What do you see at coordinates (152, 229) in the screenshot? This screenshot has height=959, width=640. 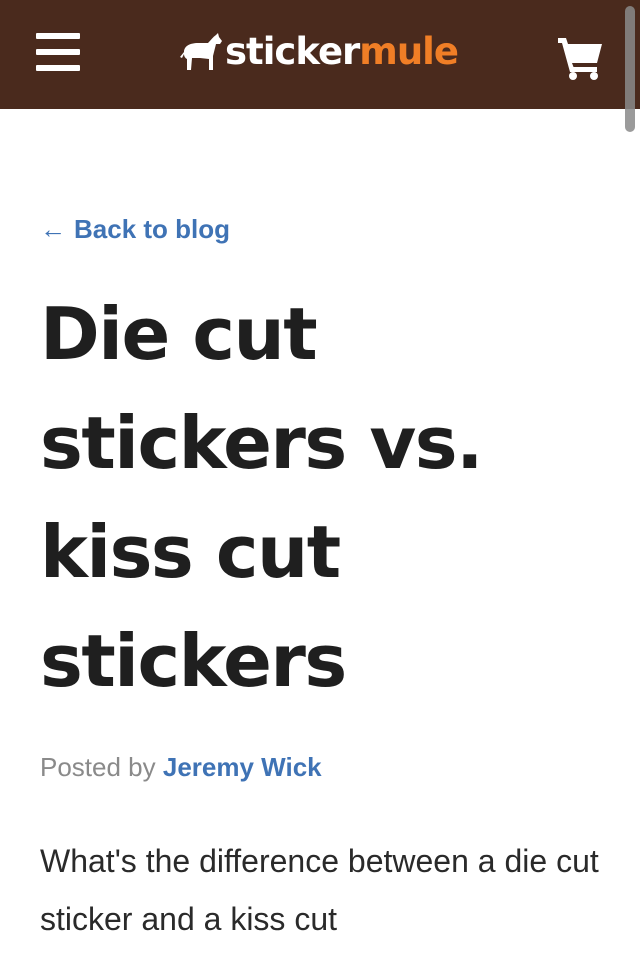 I see `back-to-blog-label: Back to blog` at bounding box center [152, 229].